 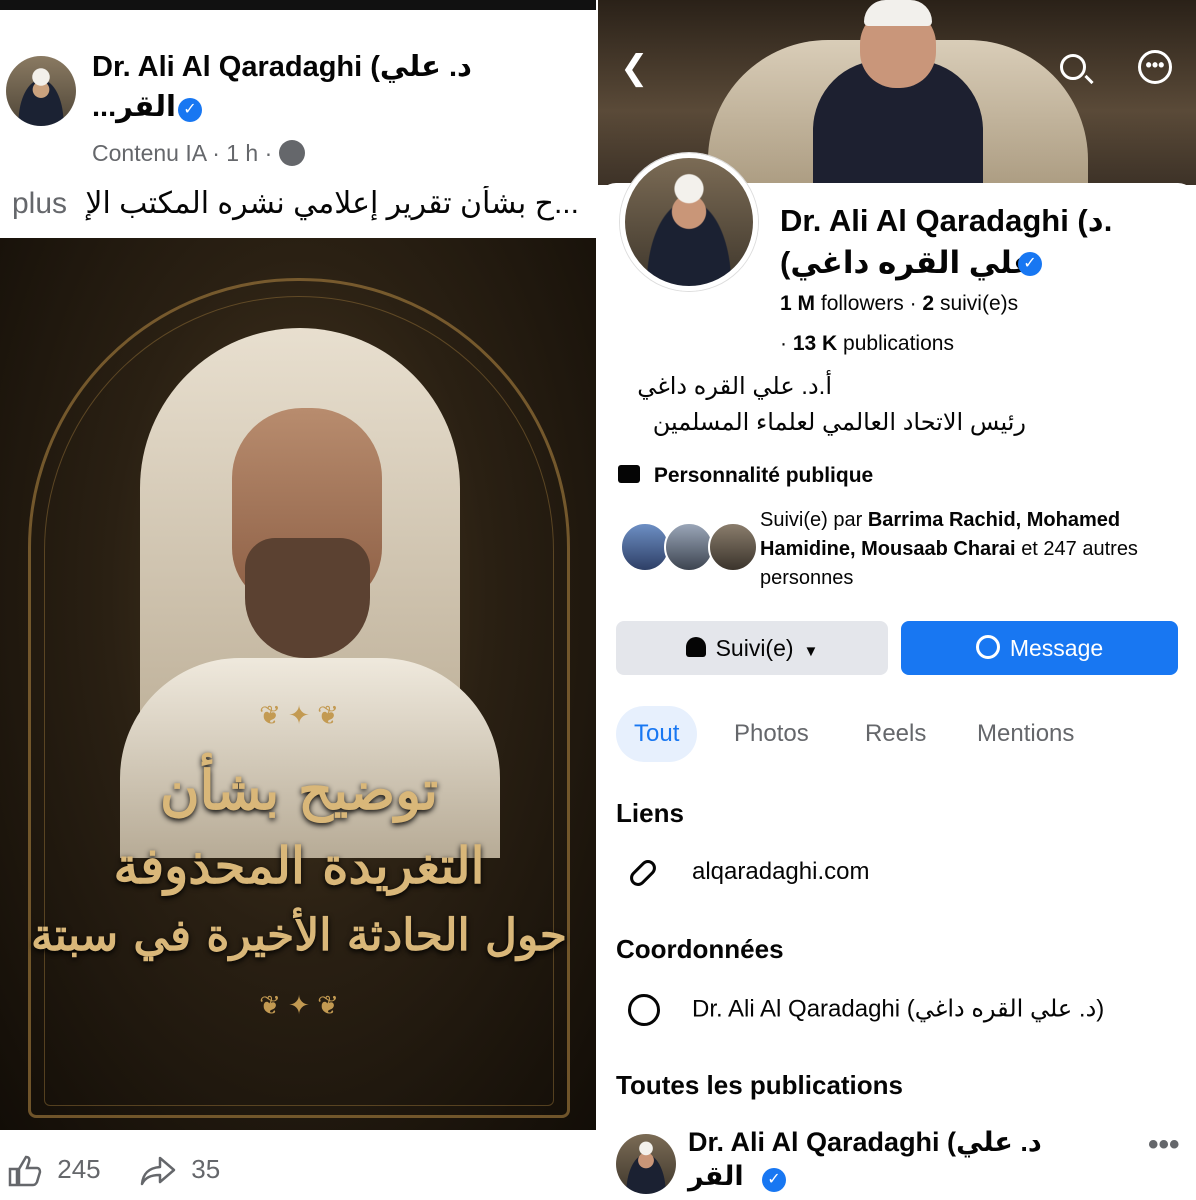 What do you see at coordinates (797, 303) in the screenshot?
I see `followers-count: 1 M` at bounding box center [797, 303].